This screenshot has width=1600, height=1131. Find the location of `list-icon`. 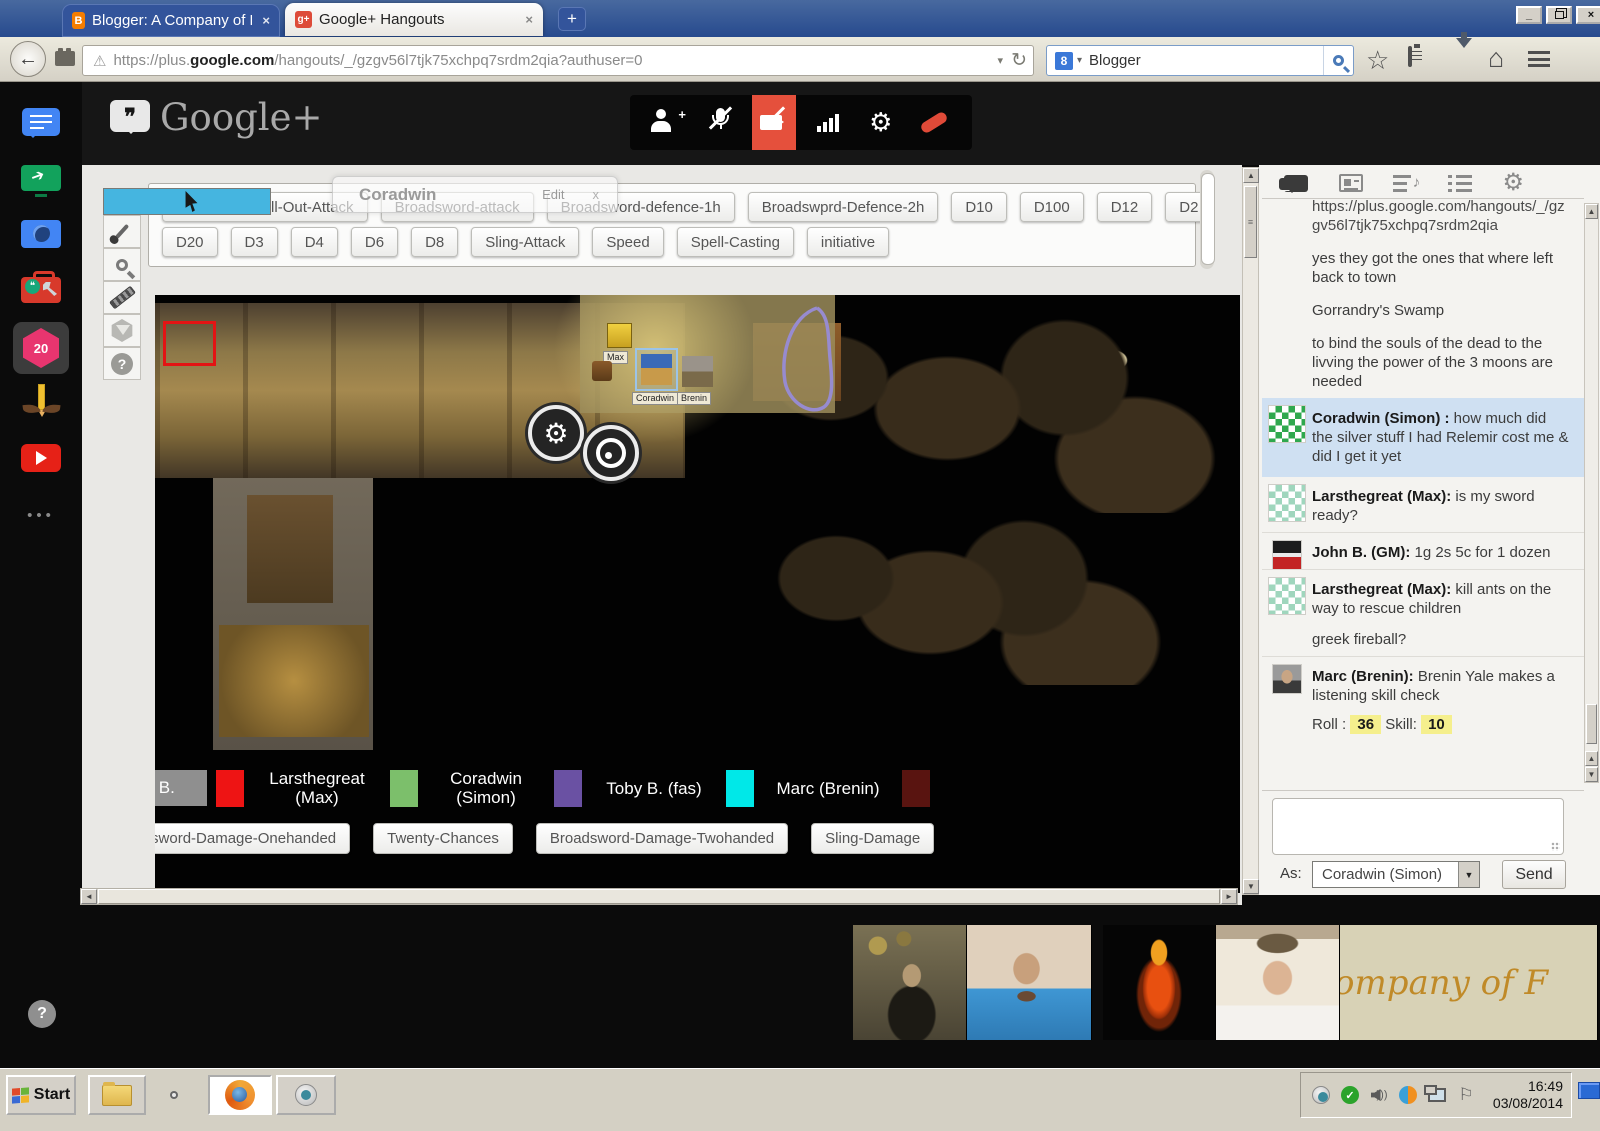

list-icon is located at coordinates (1459, 183).